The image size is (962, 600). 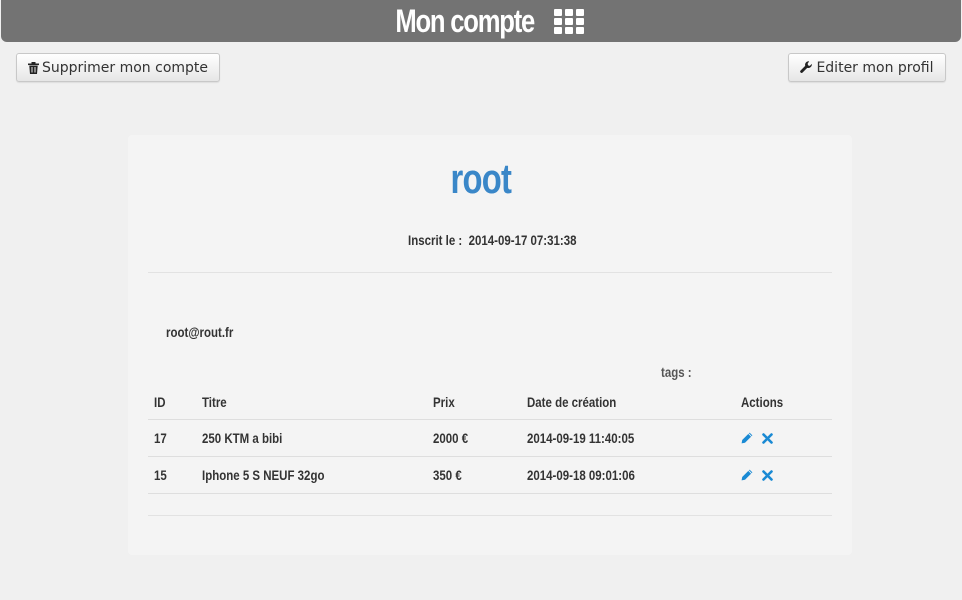 I want to click on column-header-id: ID, so click(x=160, y=401).